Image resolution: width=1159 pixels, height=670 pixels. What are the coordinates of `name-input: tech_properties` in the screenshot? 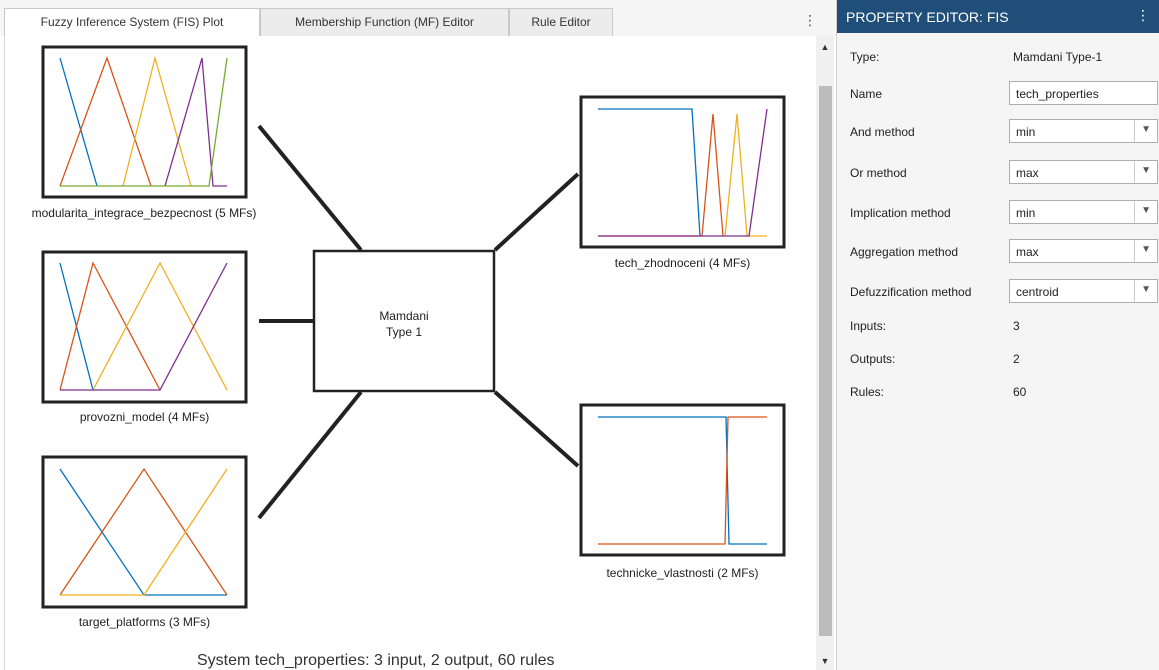 It's located at (1083, 93).